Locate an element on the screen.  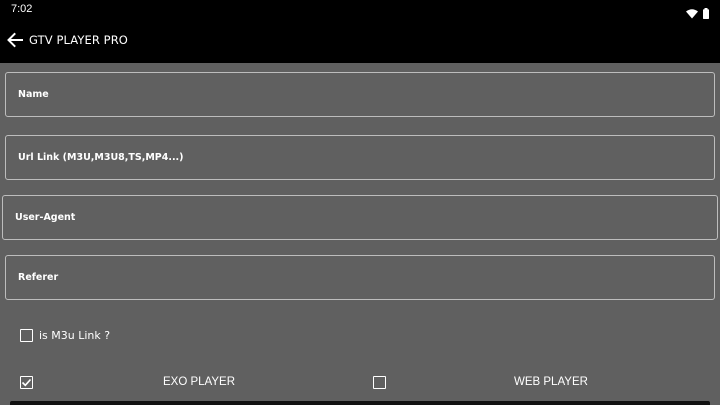
status-bar: 7:02 is located at coordinates (360, 10).